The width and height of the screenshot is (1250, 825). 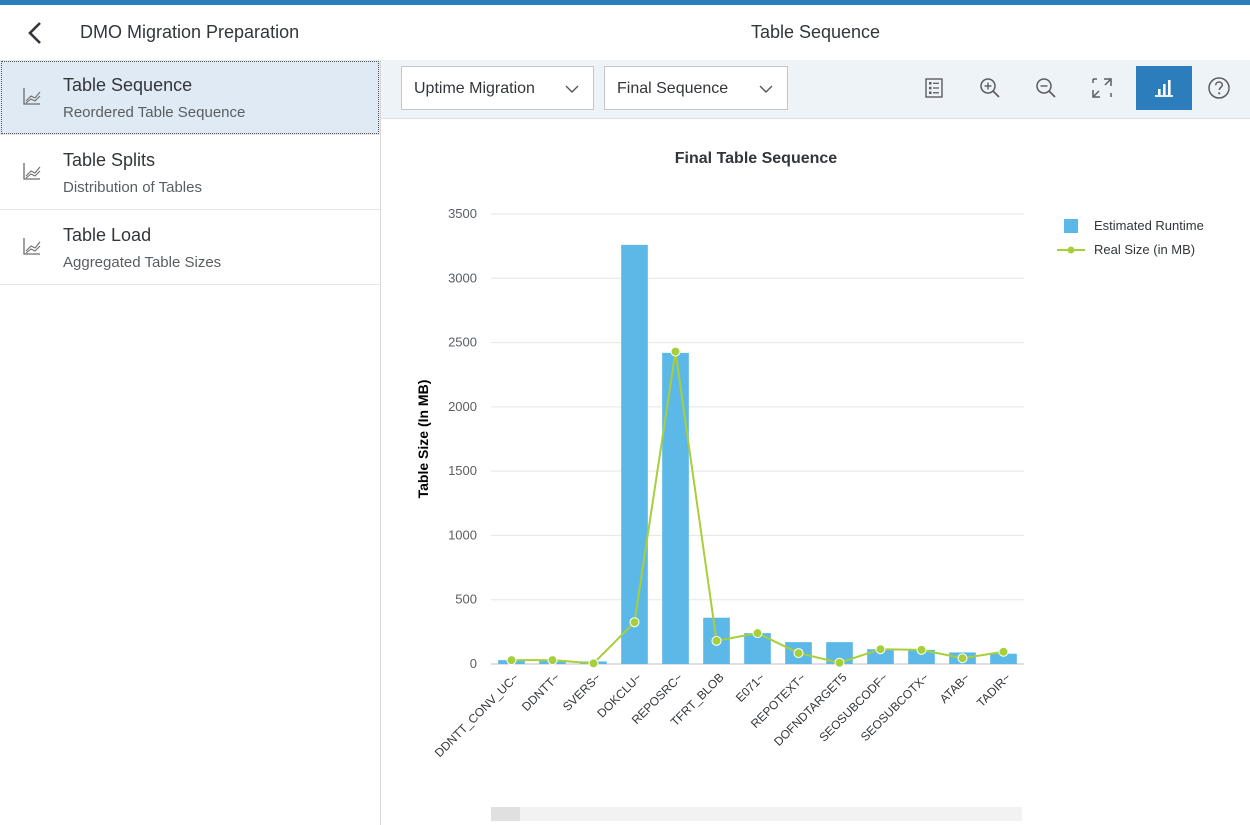 What do you see at coordinates (1071, 226) in the screenshot?
I see `legend-swatch-bar` at bounding box center [1071, 226].